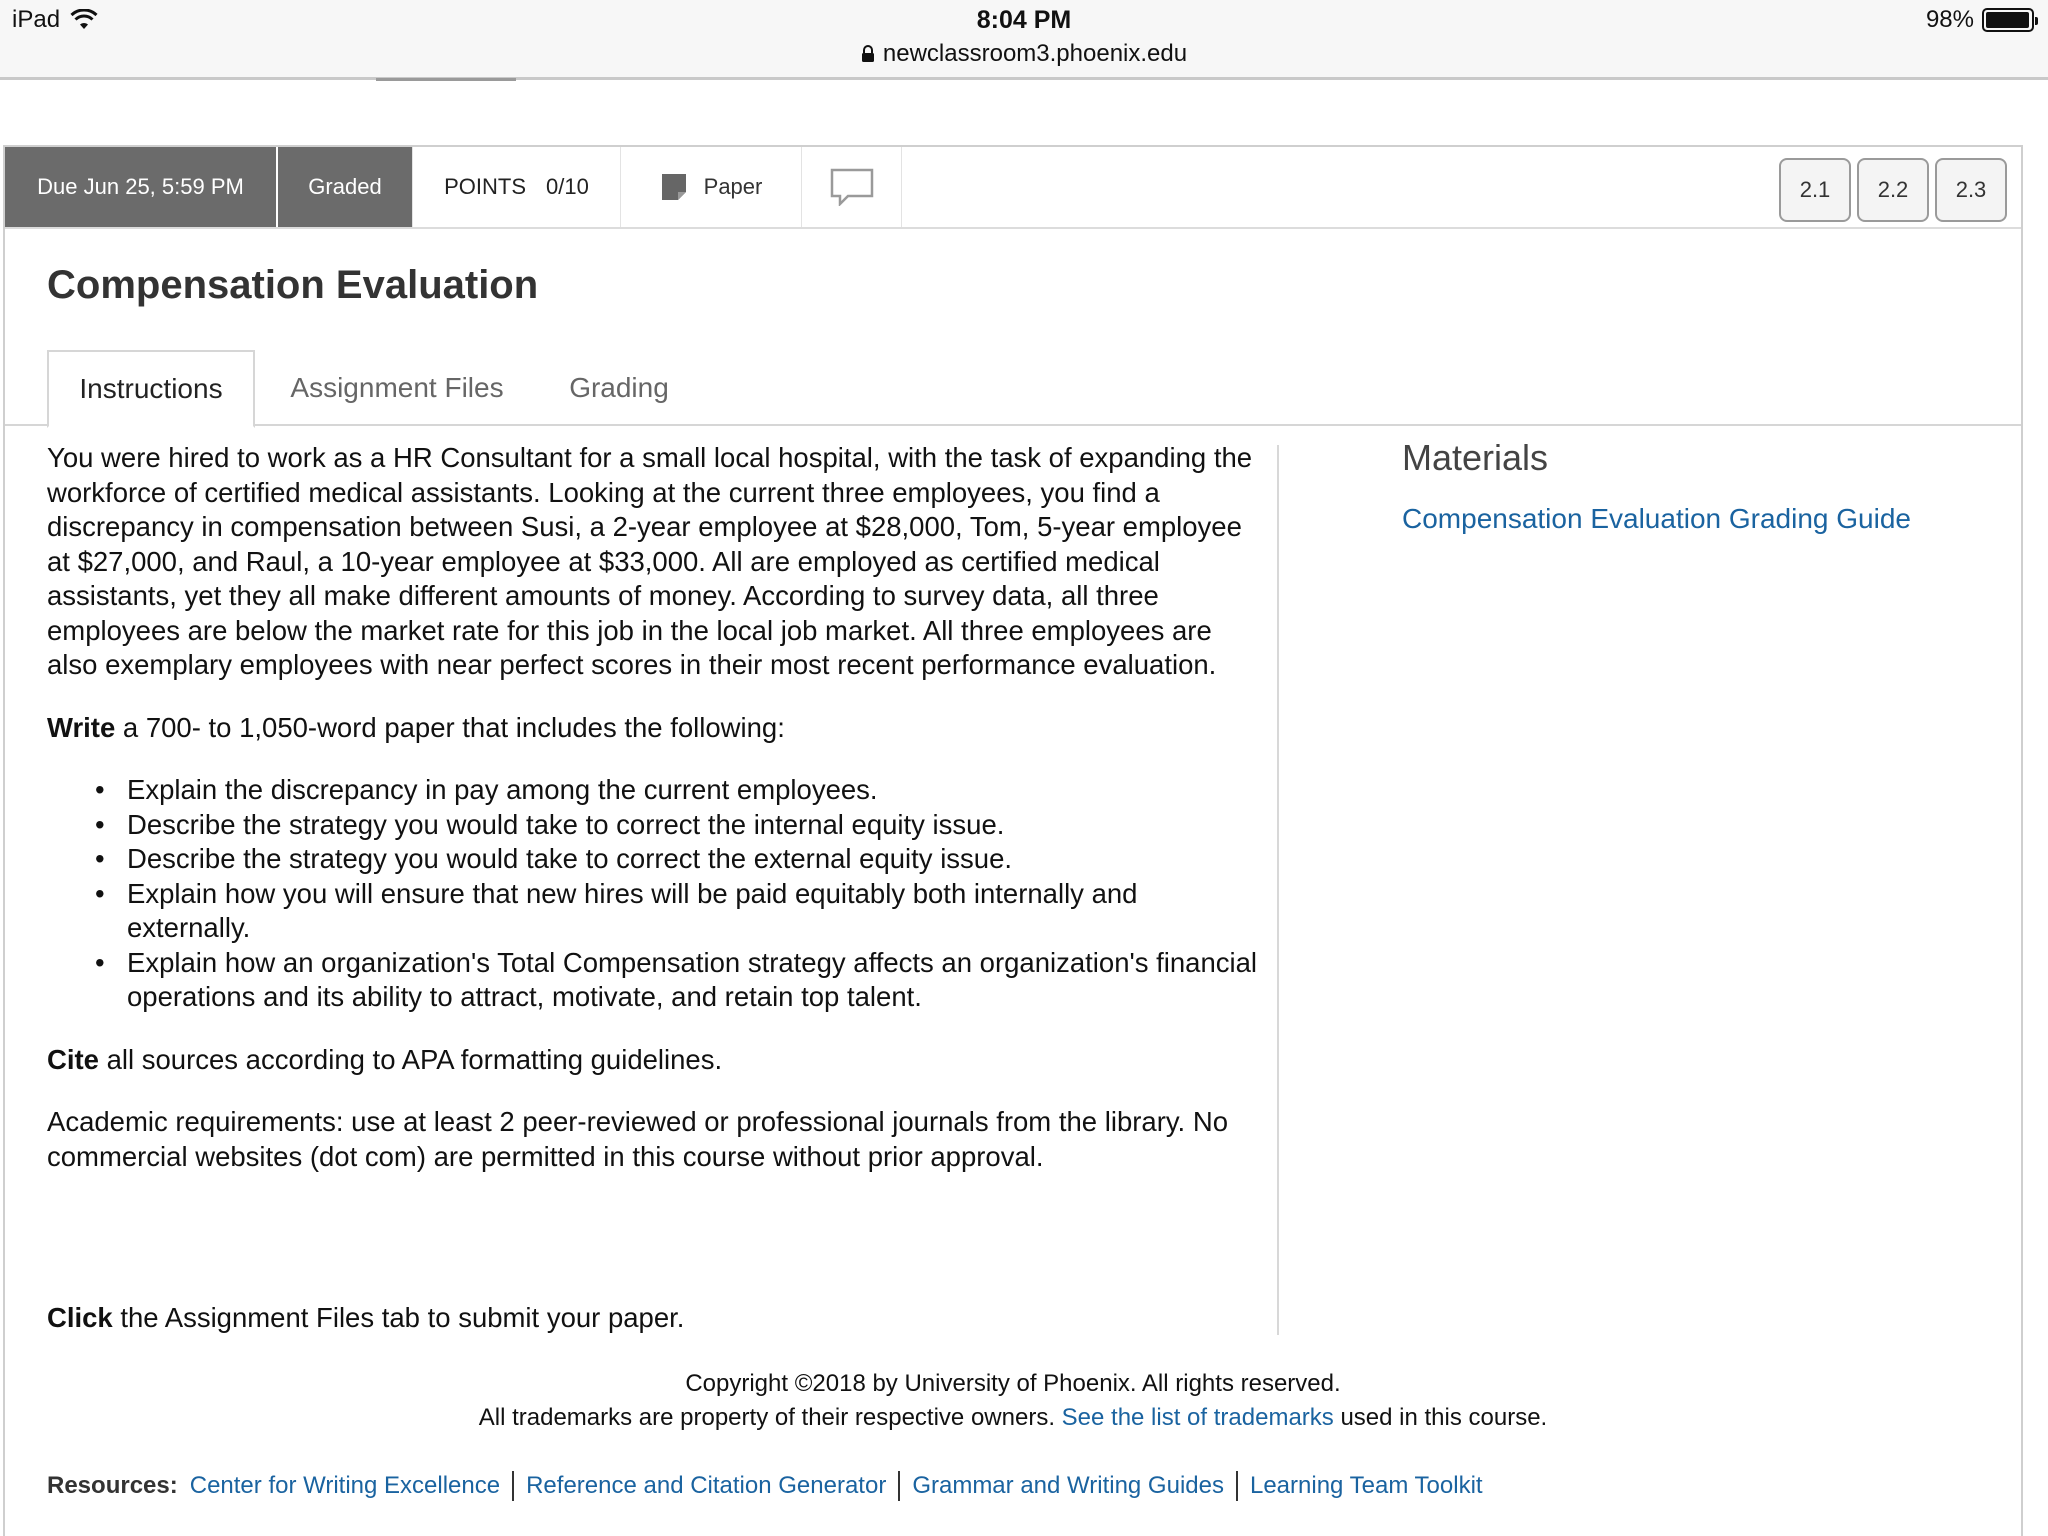  What do you see at coordinates (1949, 19) in the screenshot?
I see `battery-percent: 98%` at bounding box center [1949, 19].